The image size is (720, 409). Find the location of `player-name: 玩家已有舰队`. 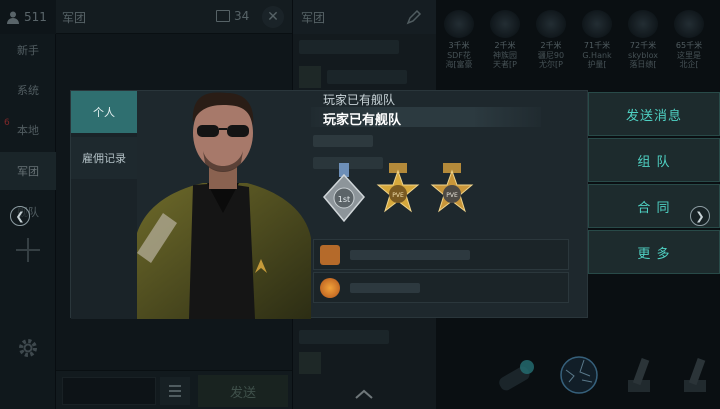

player-name: 玩家已有舰队 is located at coordinates (362, 120).